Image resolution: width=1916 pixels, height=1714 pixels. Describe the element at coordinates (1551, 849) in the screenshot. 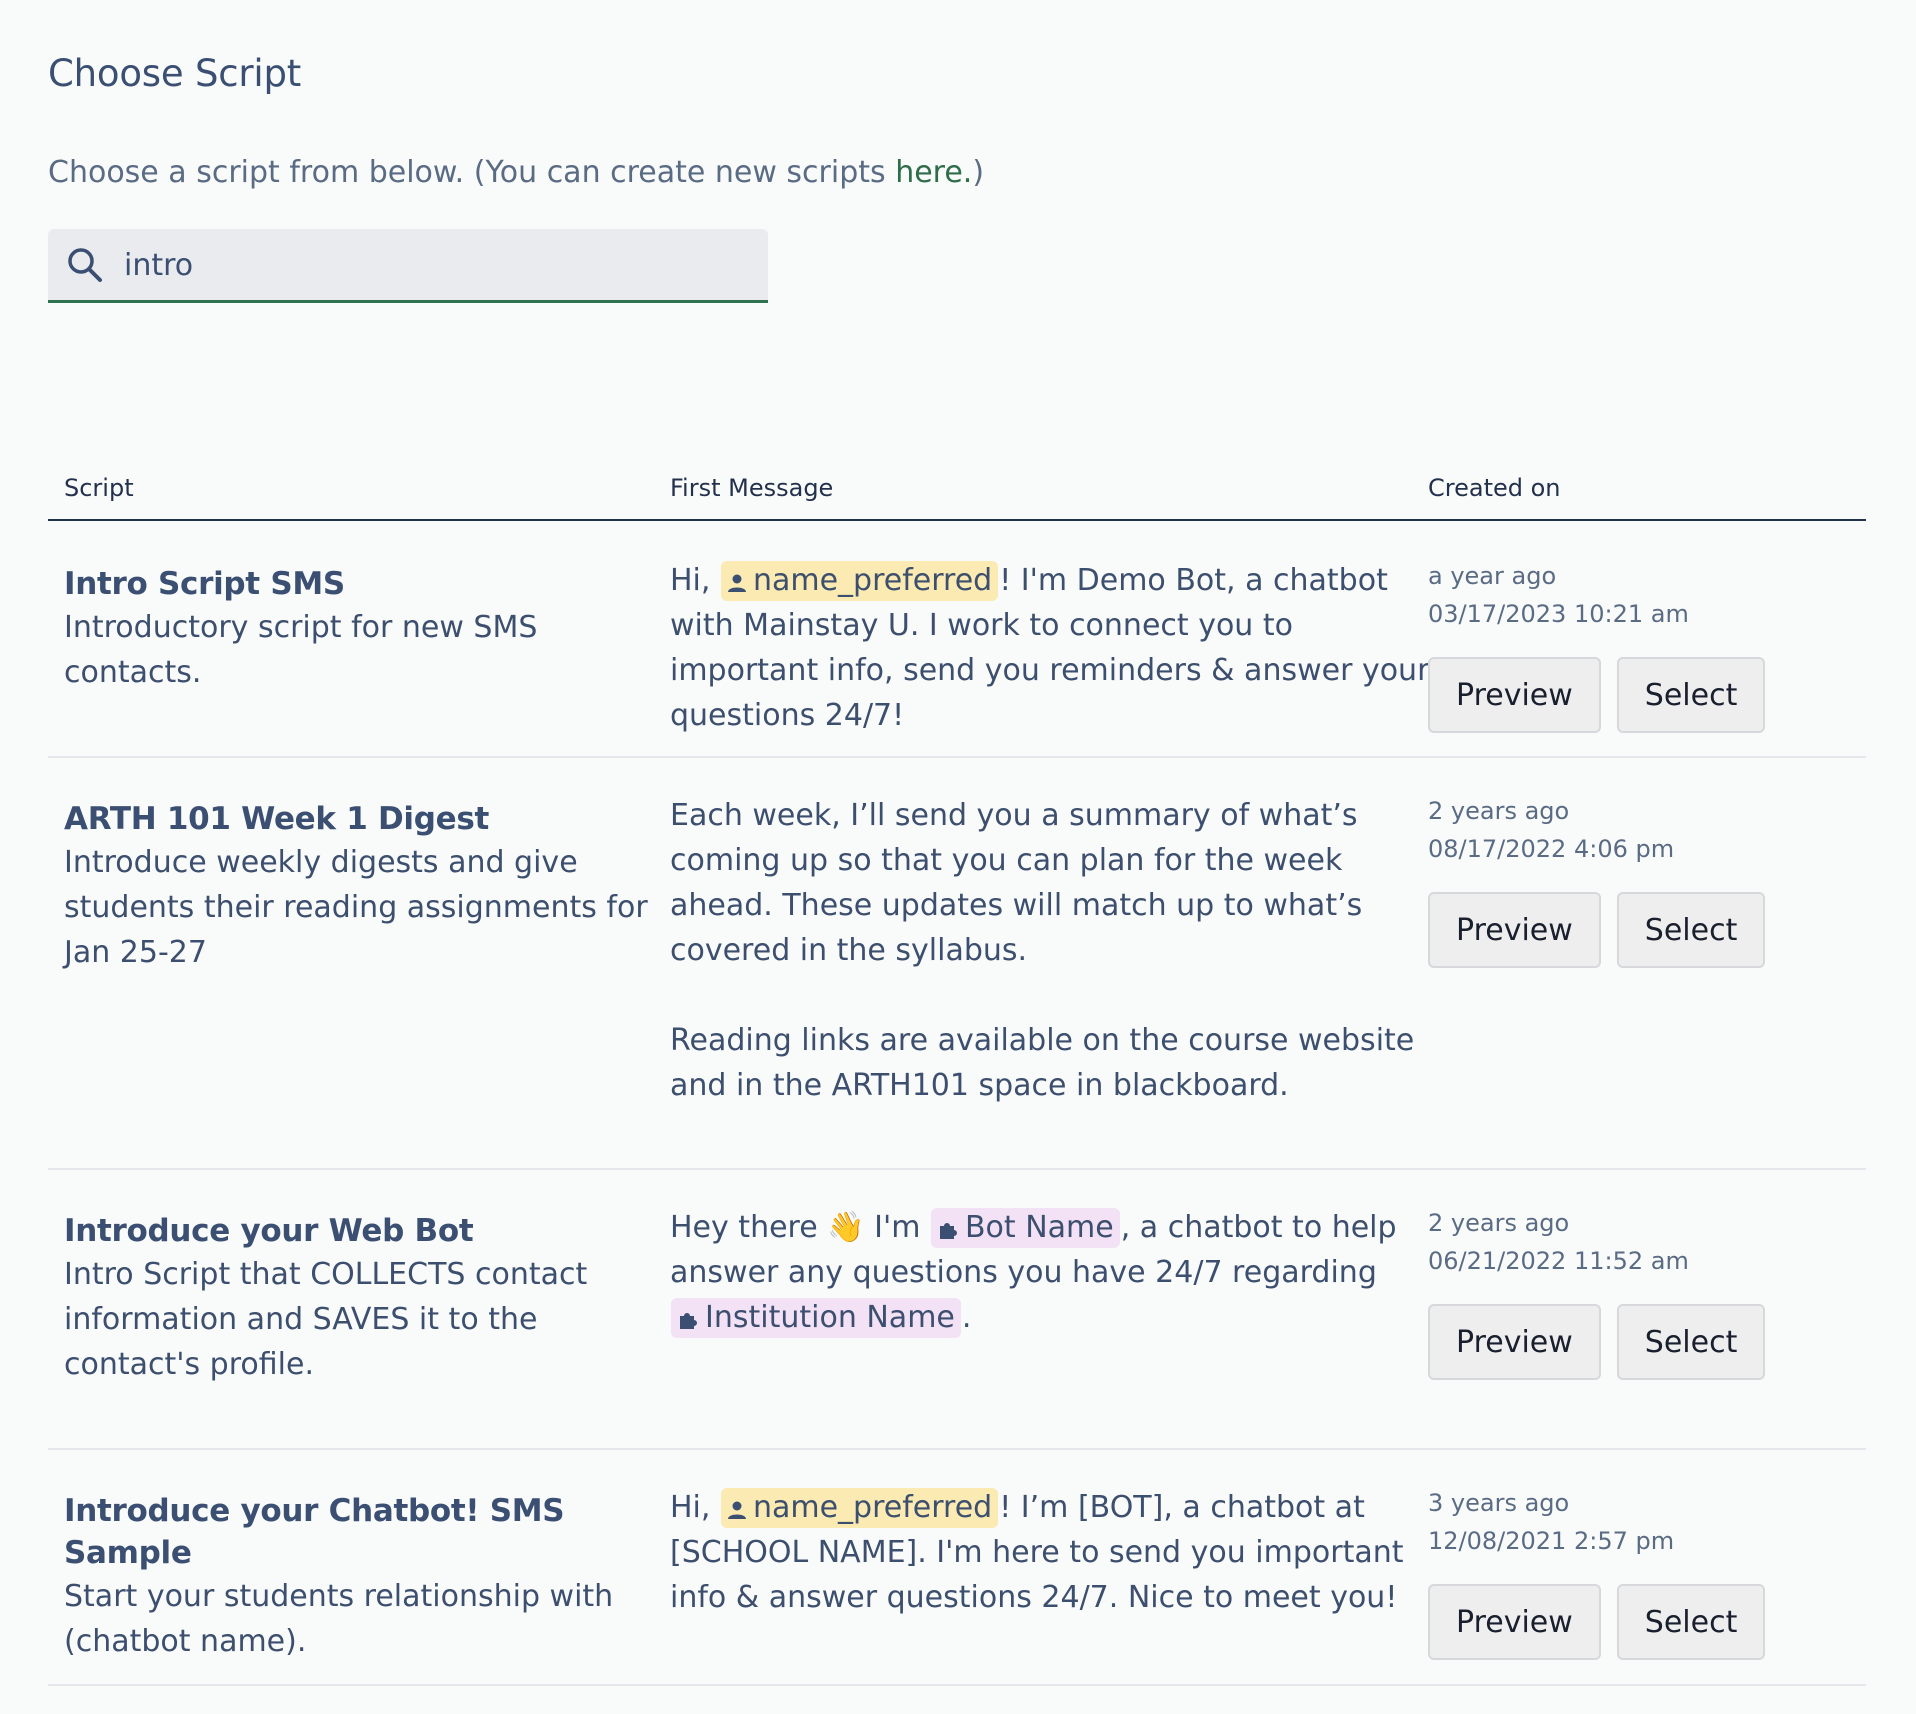

I see `created-date: 08/17/2022 4:06 pm` at that location.